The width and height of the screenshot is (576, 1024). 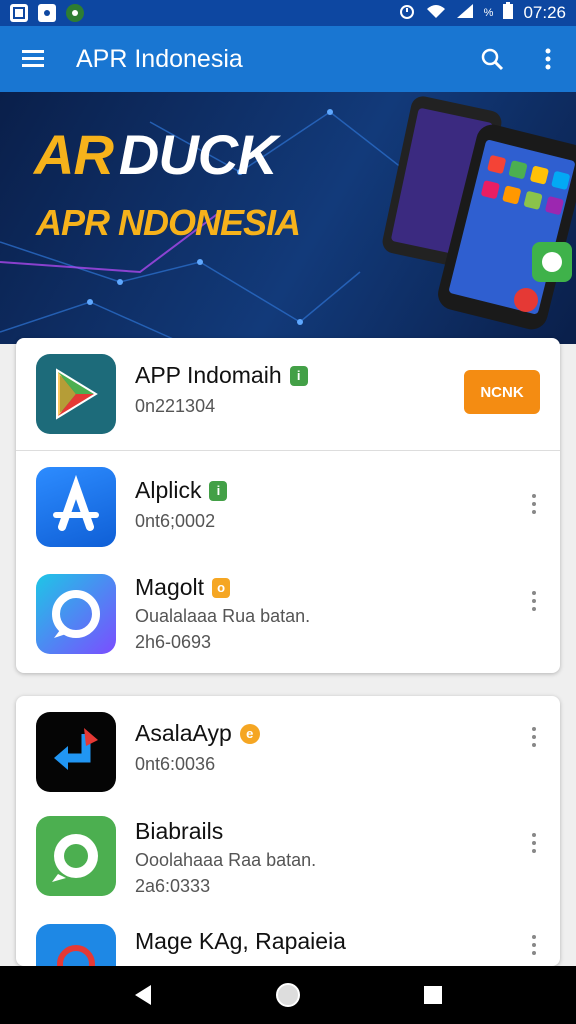 I want to click on app-version: 2a6:0333, so click(x=173, y=886).